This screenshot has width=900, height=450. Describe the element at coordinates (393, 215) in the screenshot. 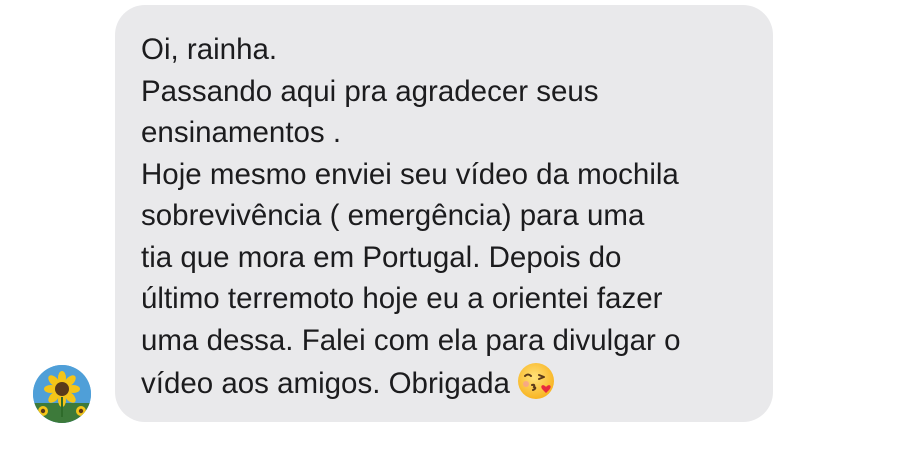

I see `message-line: sobrevivência ( emergência) para uma` at that location.